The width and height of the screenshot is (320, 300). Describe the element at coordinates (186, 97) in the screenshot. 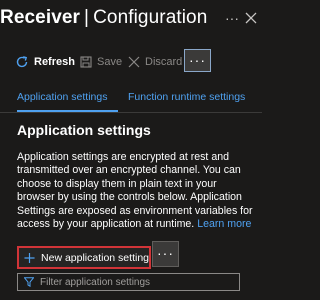

I see `tab-function-runtime-settings: Function runtime settings` at that location.